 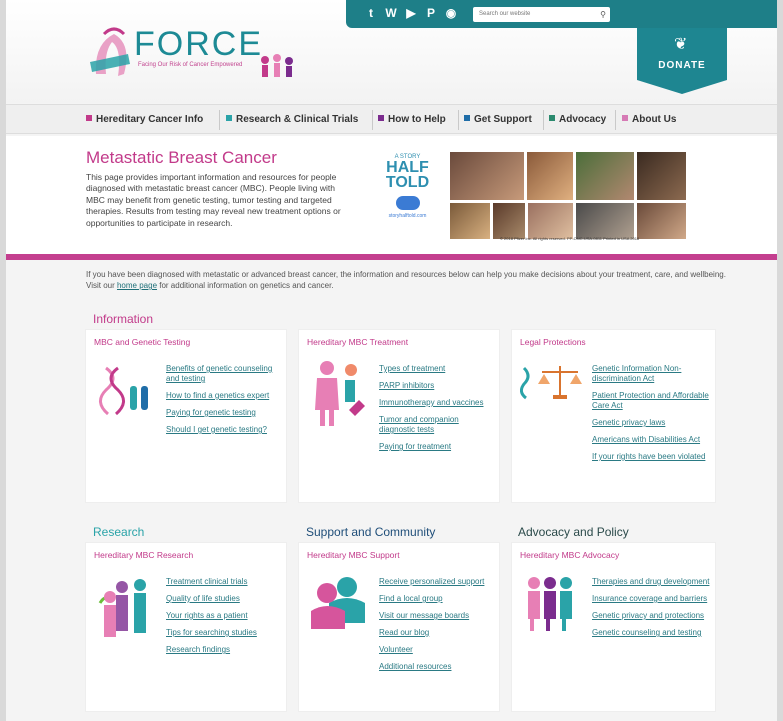 What do you see at coordinates (119, 532) in the screenshot?
I see `section-title-research: Research` at bounding box center [119, 532].